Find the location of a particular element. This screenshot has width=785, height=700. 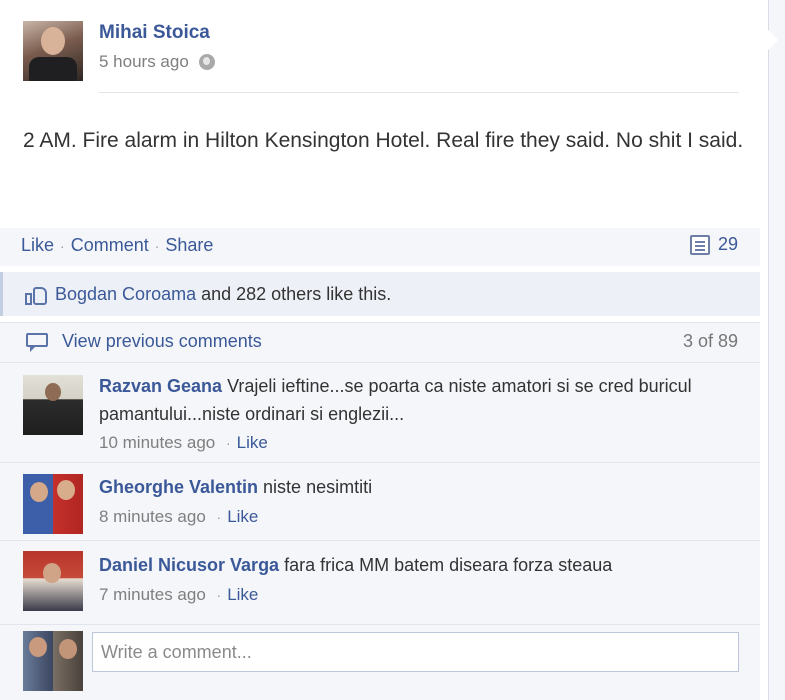

write-comment-input is located at coordinates (415, 652).